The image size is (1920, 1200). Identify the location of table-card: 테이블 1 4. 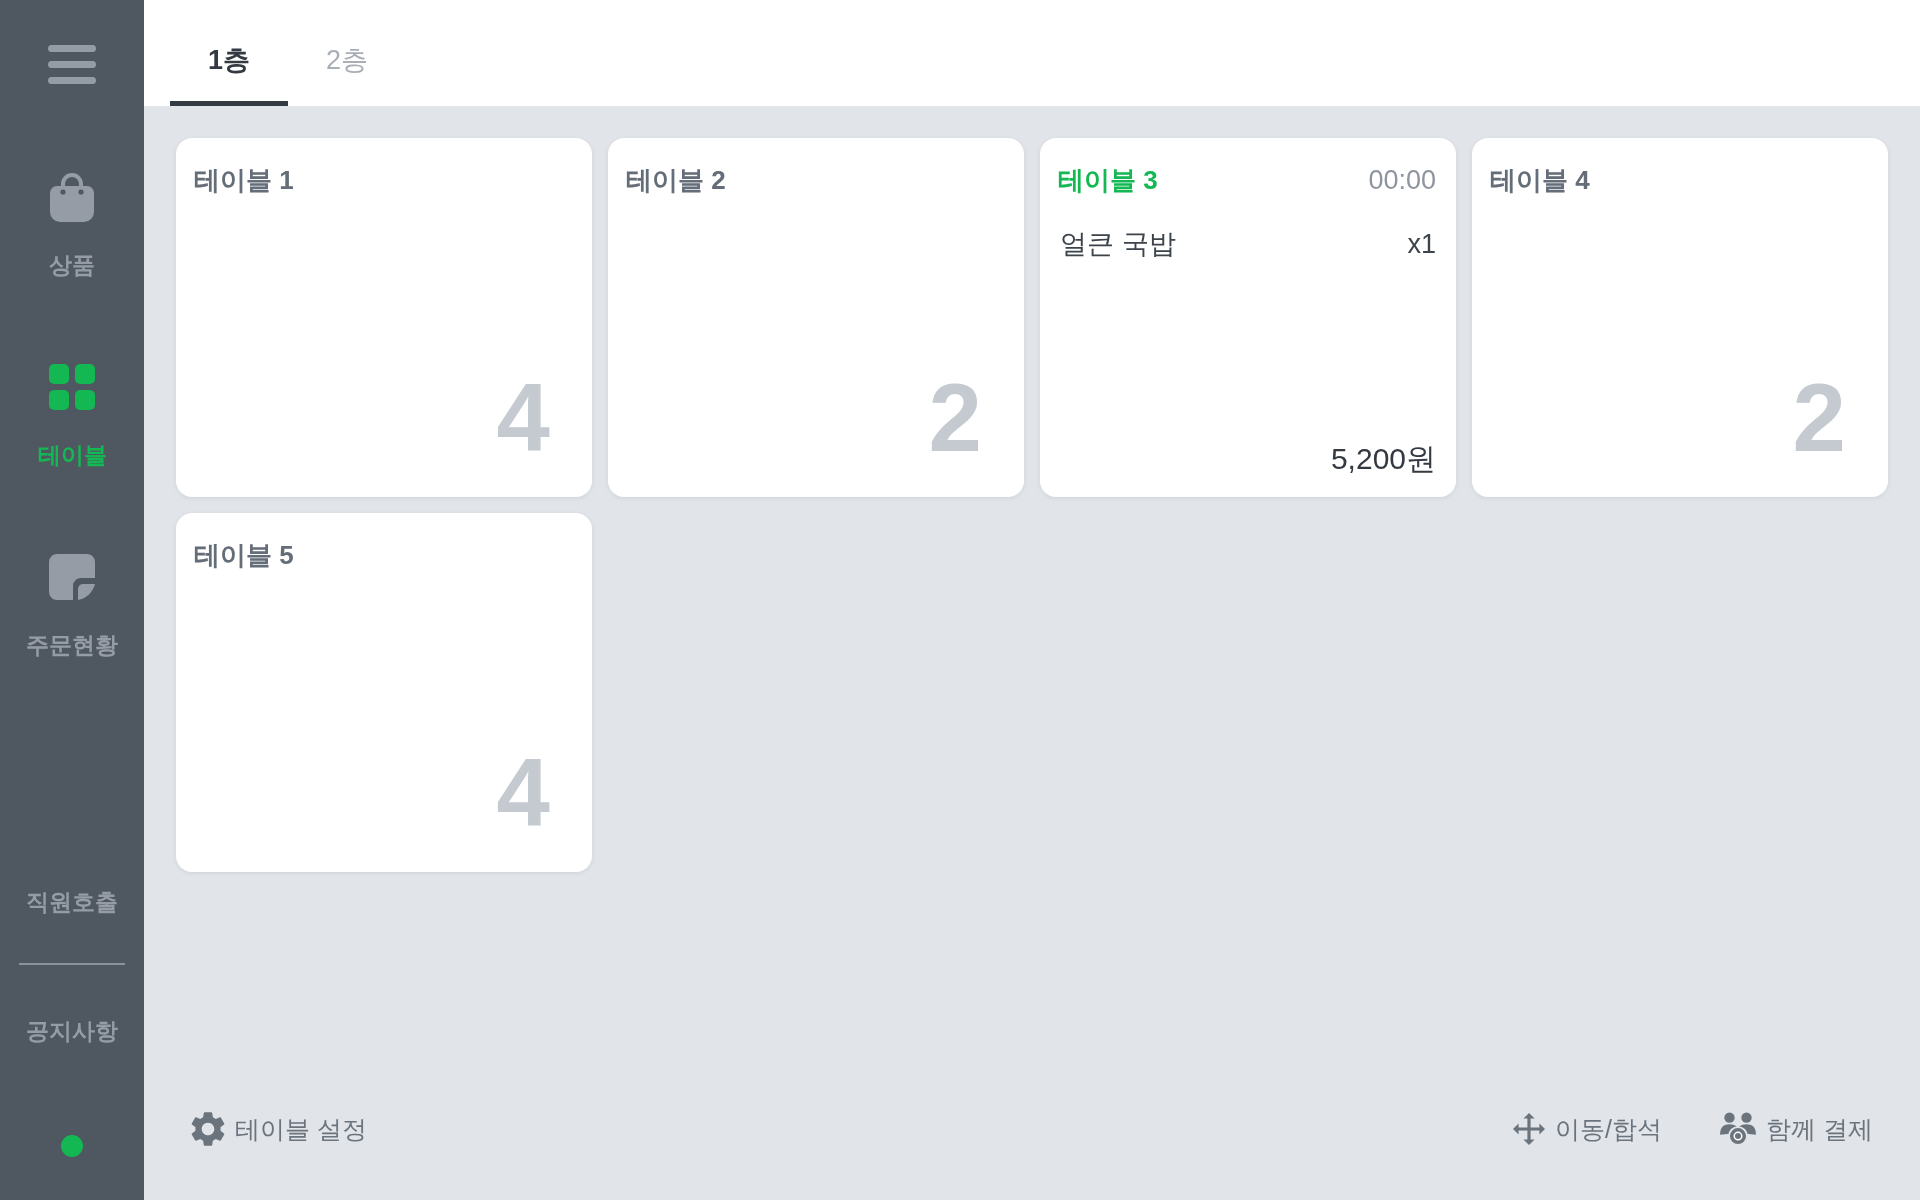
(384, 317).